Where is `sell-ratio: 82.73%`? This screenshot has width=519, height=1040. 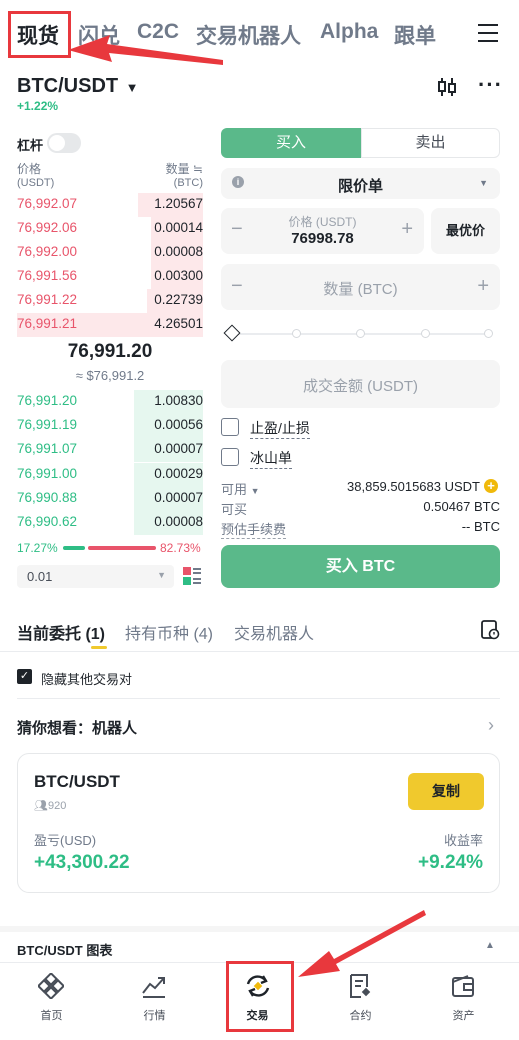 sell-ratio: 82.73% is located at coordinates (180, 548).